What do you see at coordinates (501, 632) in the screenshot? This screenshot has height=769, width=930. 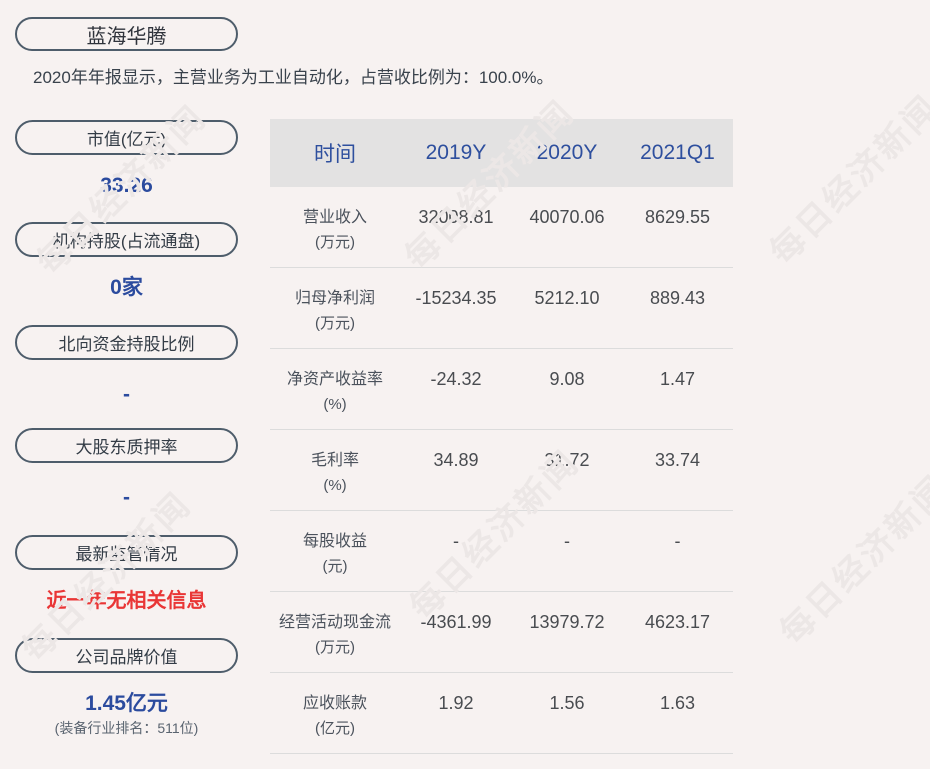 I see `table-row: 经营活动现金流 (万元) -4361.99 13979.72 4623.17` at bounding box center [501, 632].